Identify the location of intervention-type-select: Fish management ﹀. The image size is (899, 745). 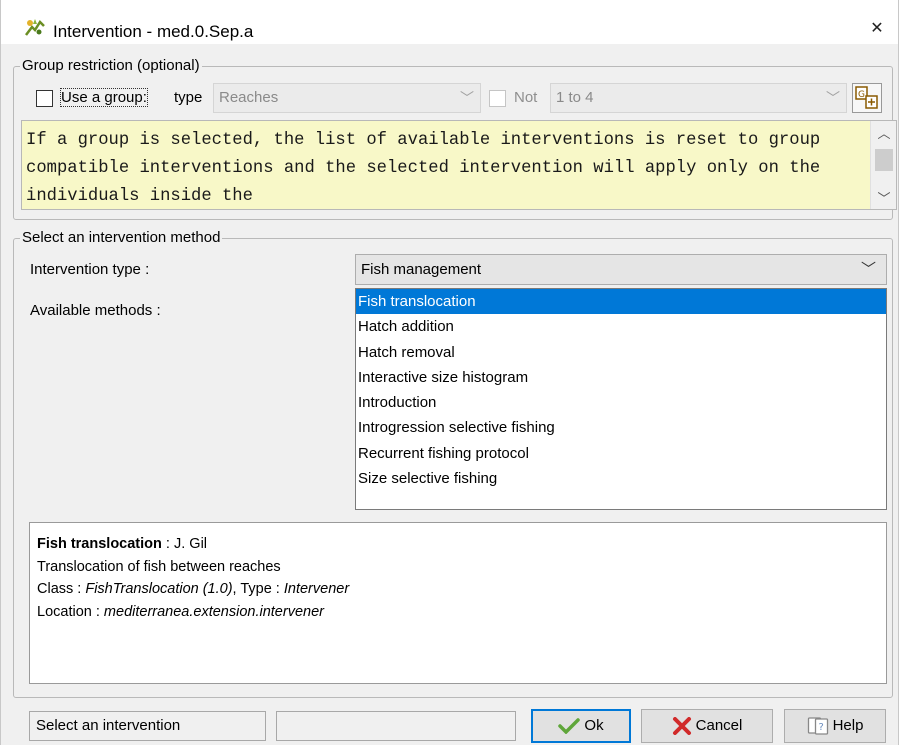
(621, 269).